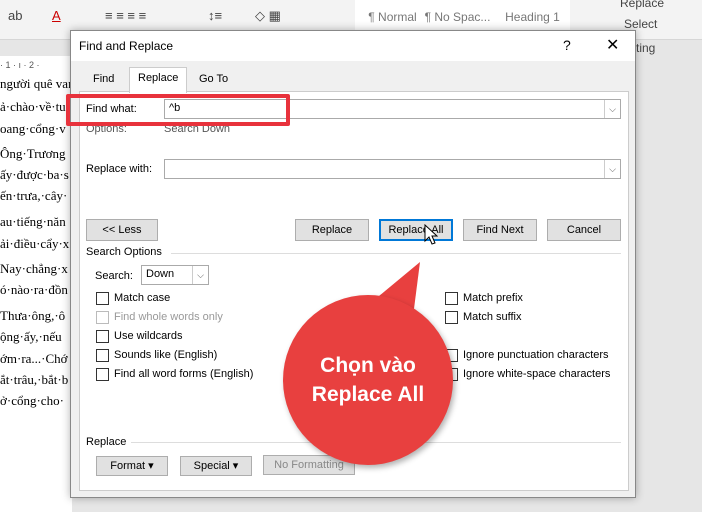  What do you see at coordinates (431, 234) in the screenshot?
I see `mouse-cursor-icon` at bounding box center [431, 234].